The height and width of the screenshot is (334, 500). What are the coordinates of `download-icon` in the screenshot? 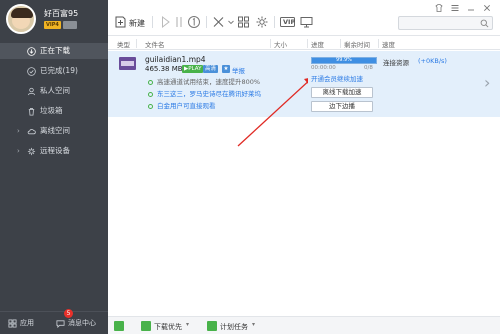 It's located at (31, 51).